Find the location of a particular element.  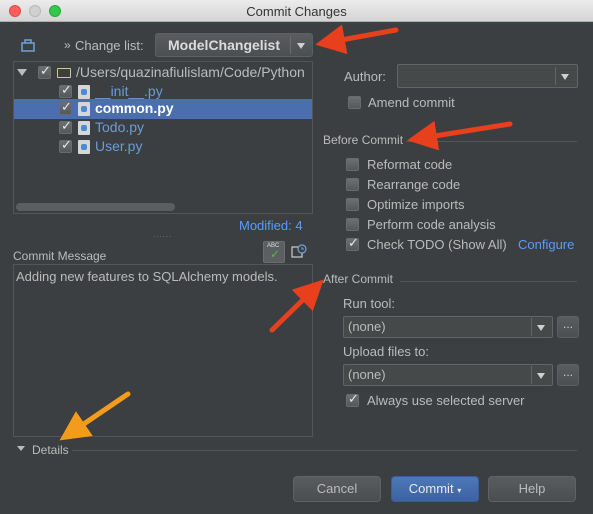

amend-commit-checkbox is located at coordinates (354, 102).